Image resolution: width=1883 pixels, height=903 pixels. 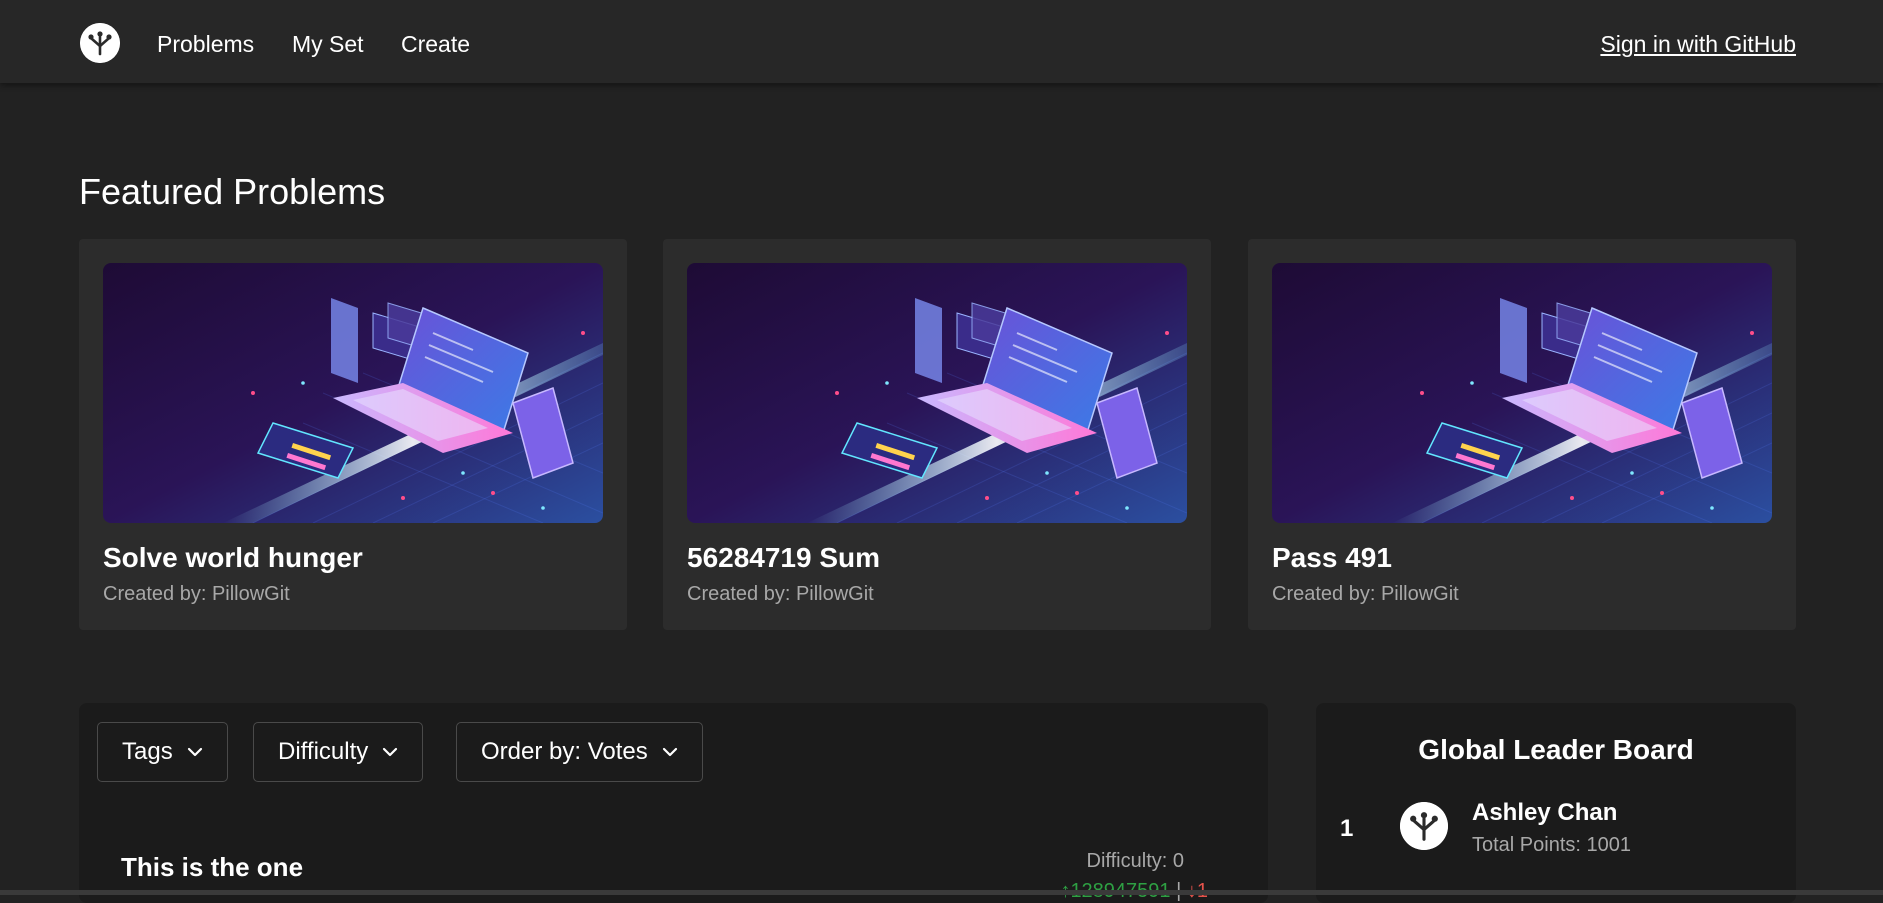 I want to click on card-title: Solve world hunger, so click(x=233, y=557).